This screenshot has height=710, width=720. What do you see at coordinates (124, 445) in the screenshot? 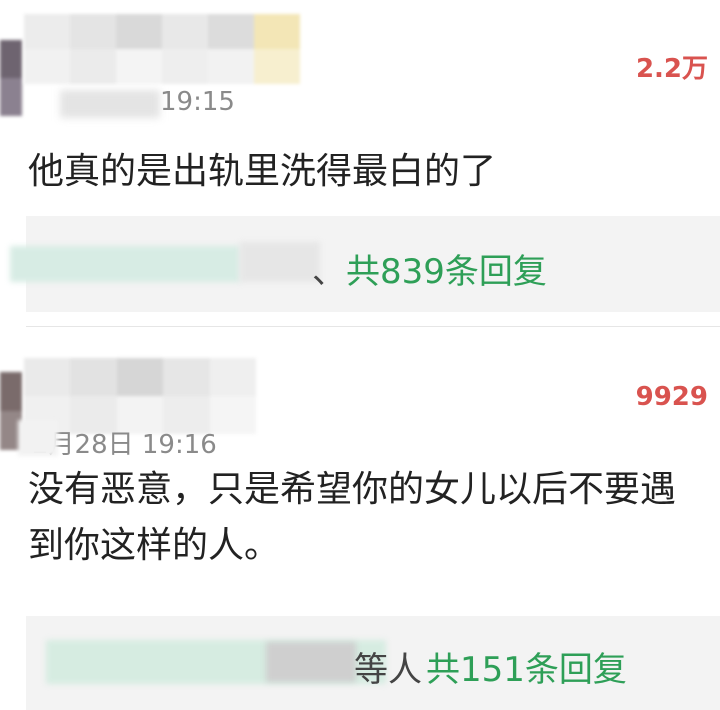
I see `comment-timestamp: 2月28日 19:16` at bounding box center [124, 445].